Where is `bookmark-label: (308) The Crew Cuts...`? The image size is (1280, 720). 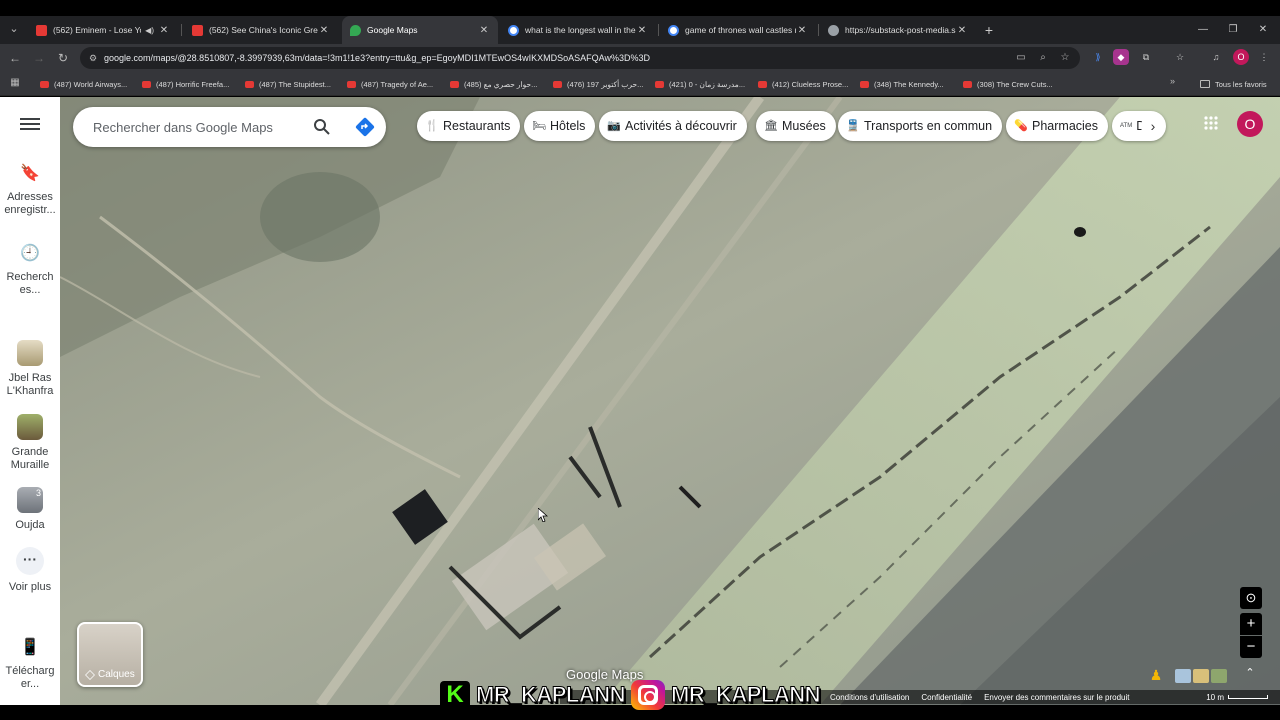
bookmark-label: (308) The Crew Cuts... is located at coordinates (1015, 84).